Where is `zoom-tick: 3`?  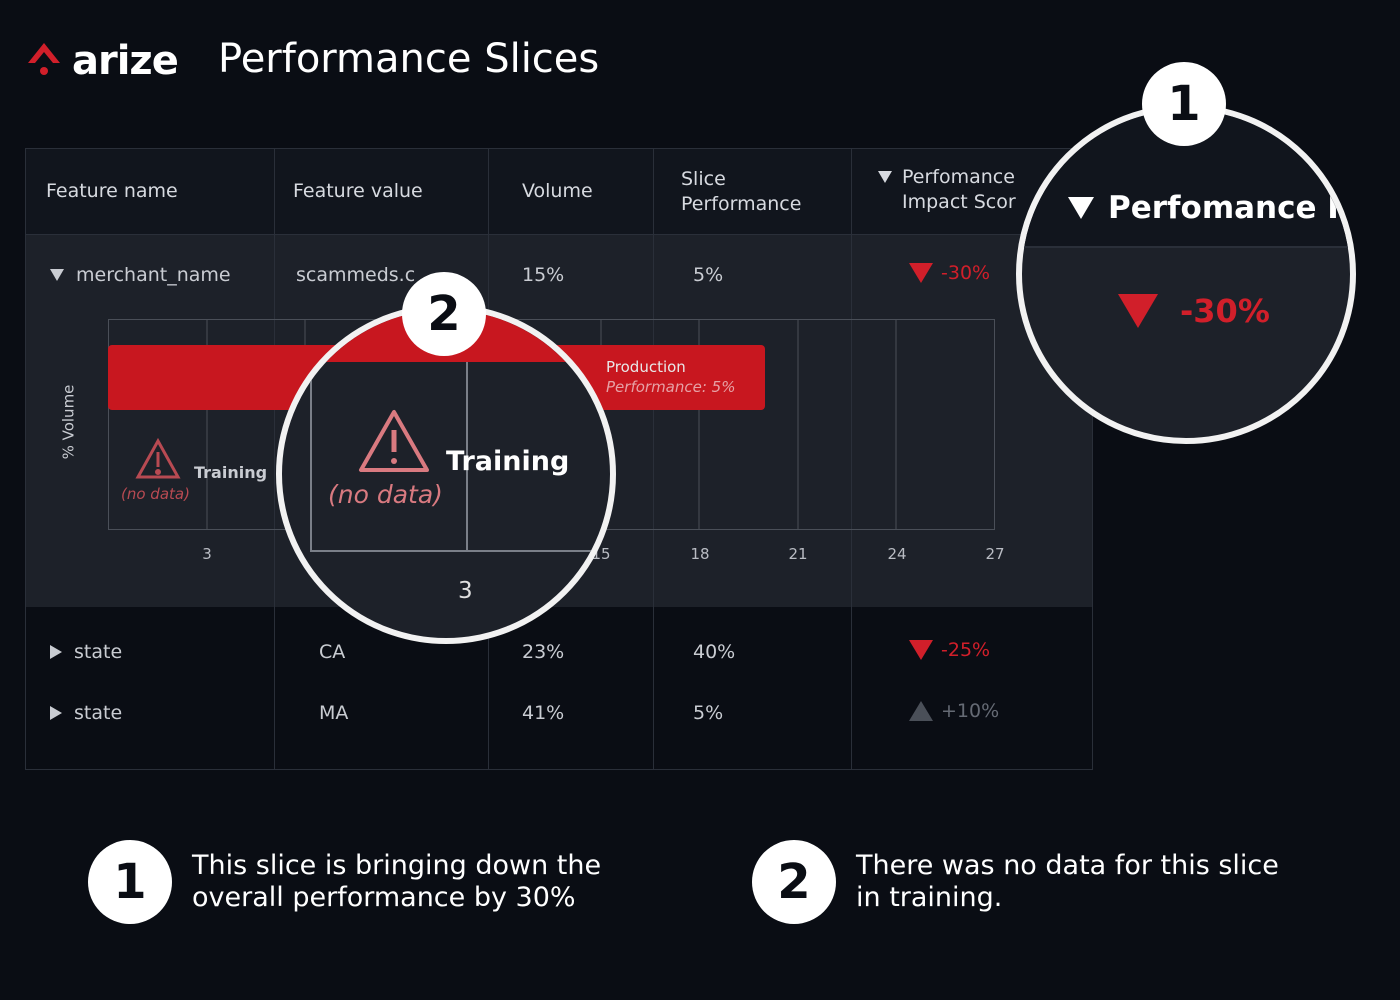
zoom-tick: 3 is located at coordinates (465, 591).